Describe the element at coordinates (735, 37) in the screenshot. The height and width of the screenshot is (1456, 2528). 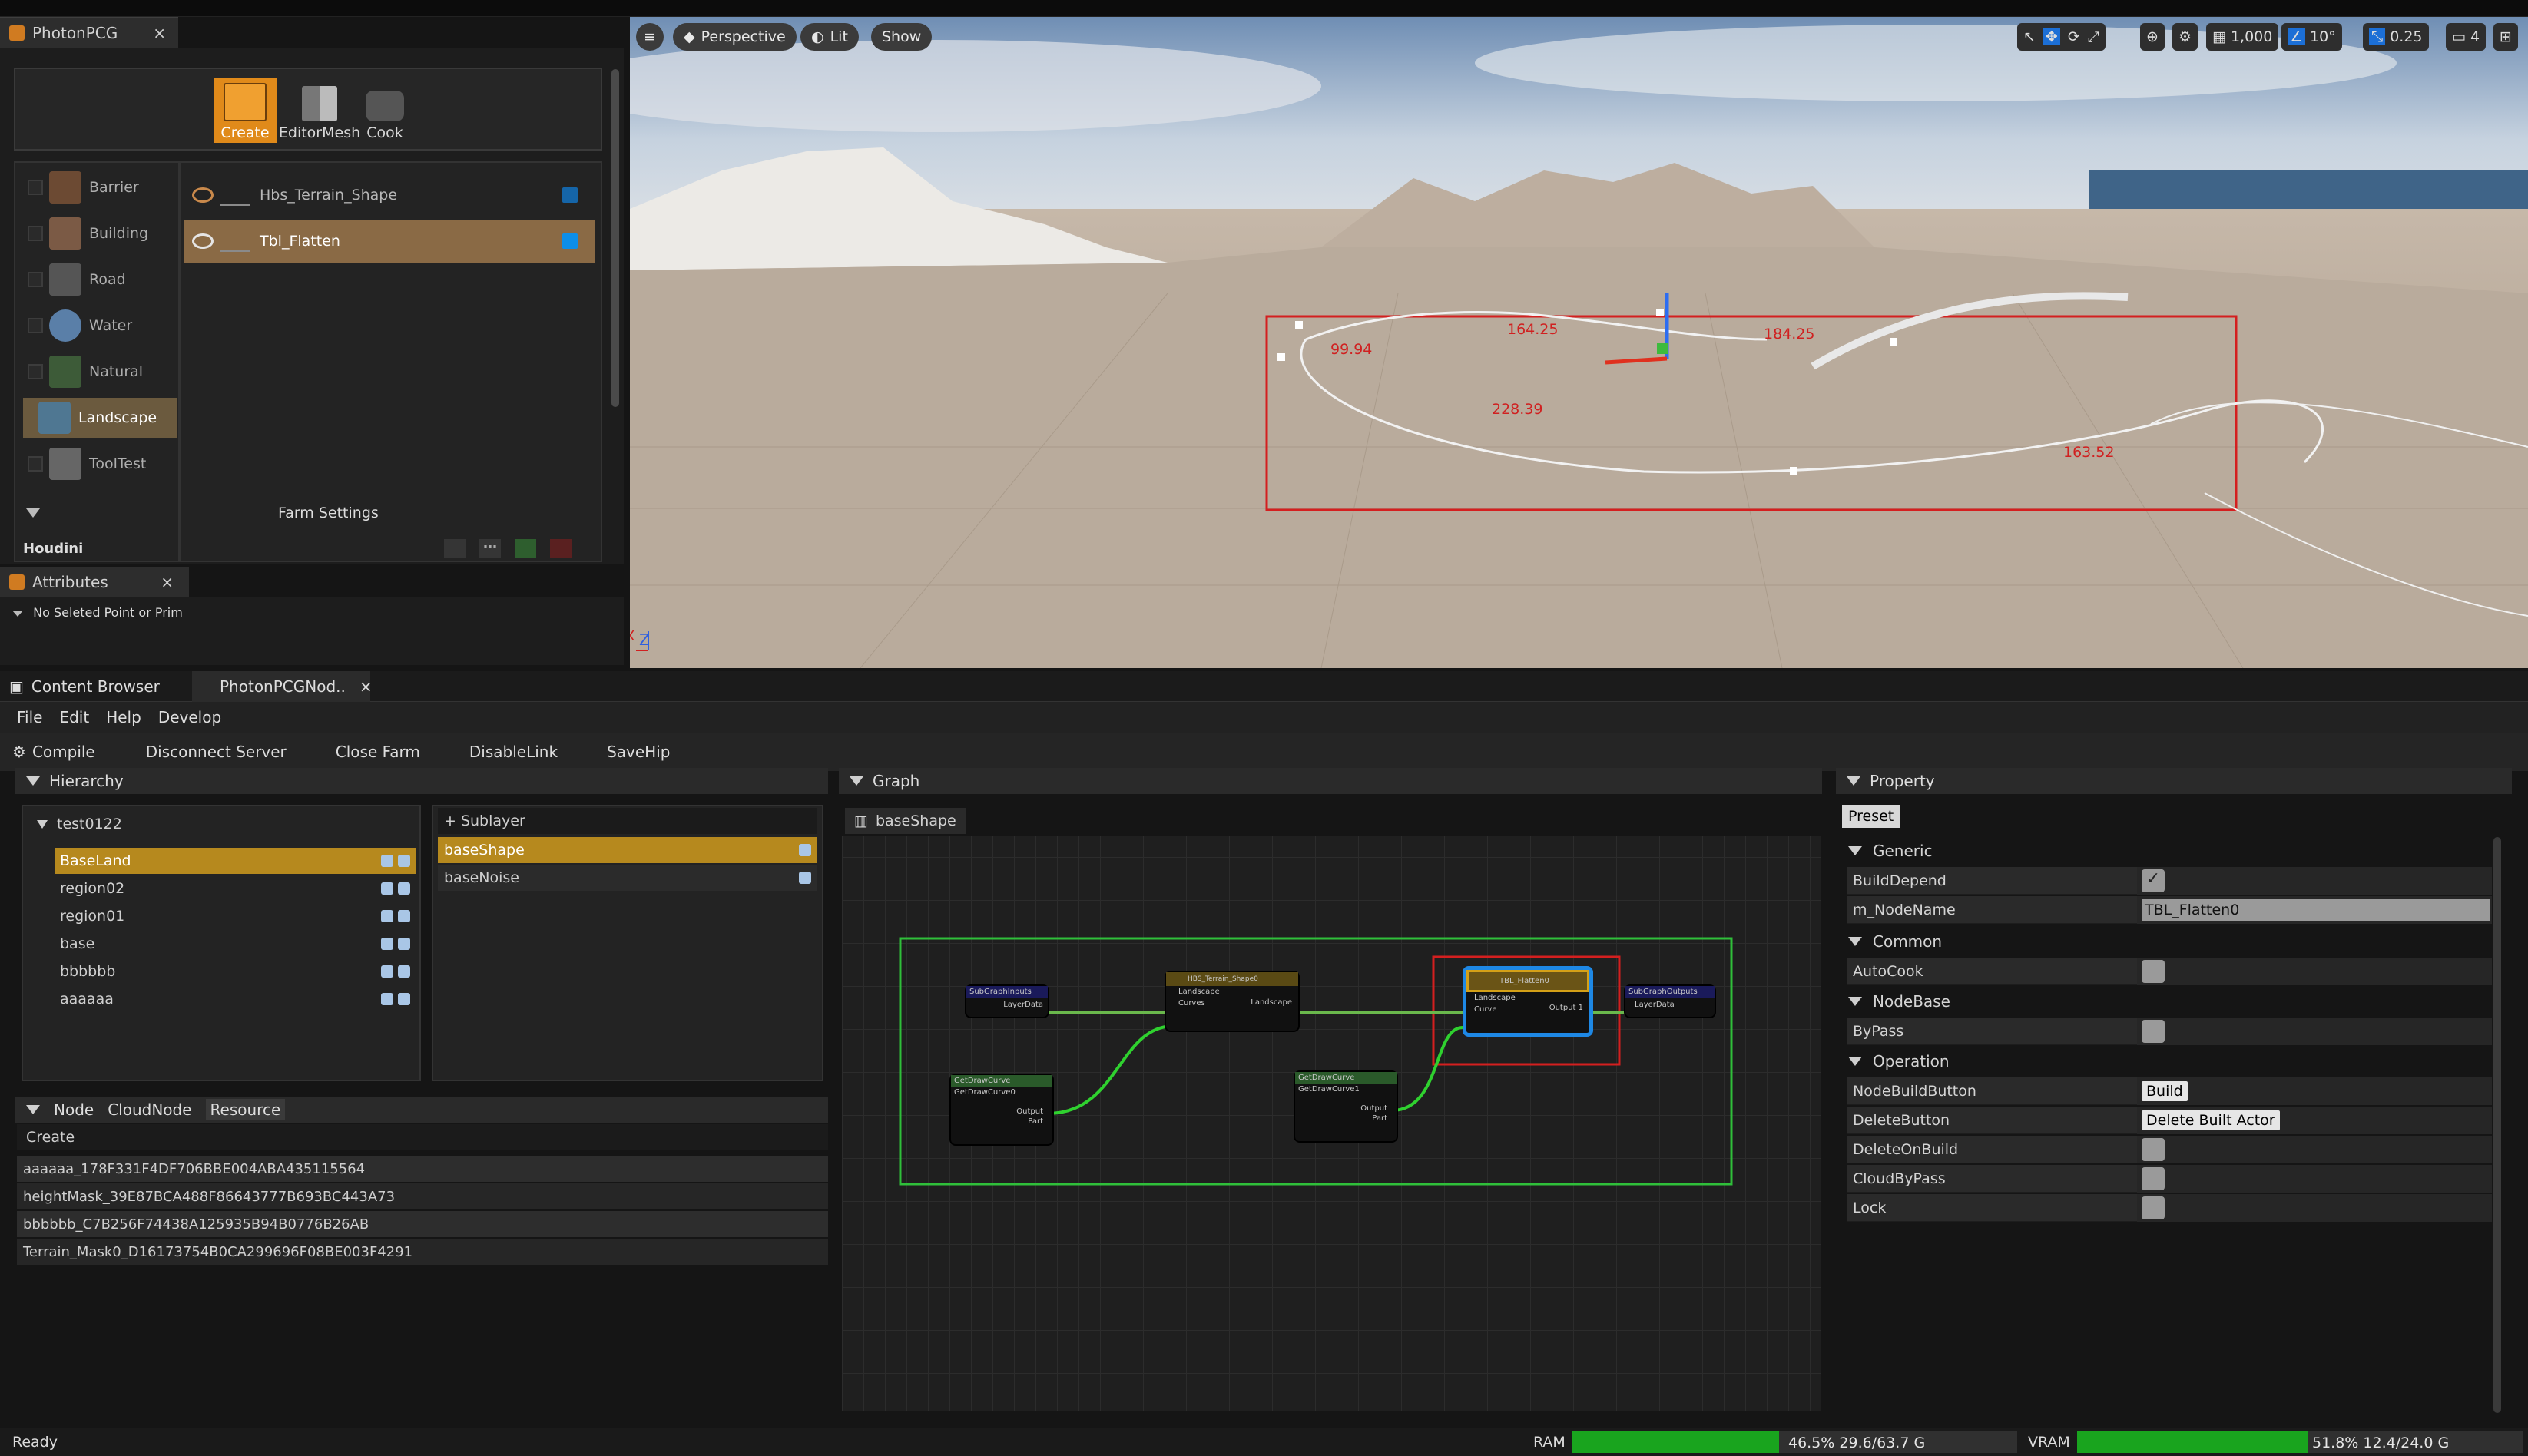
I see `perspective-button: ◆ Perspective` at that location.